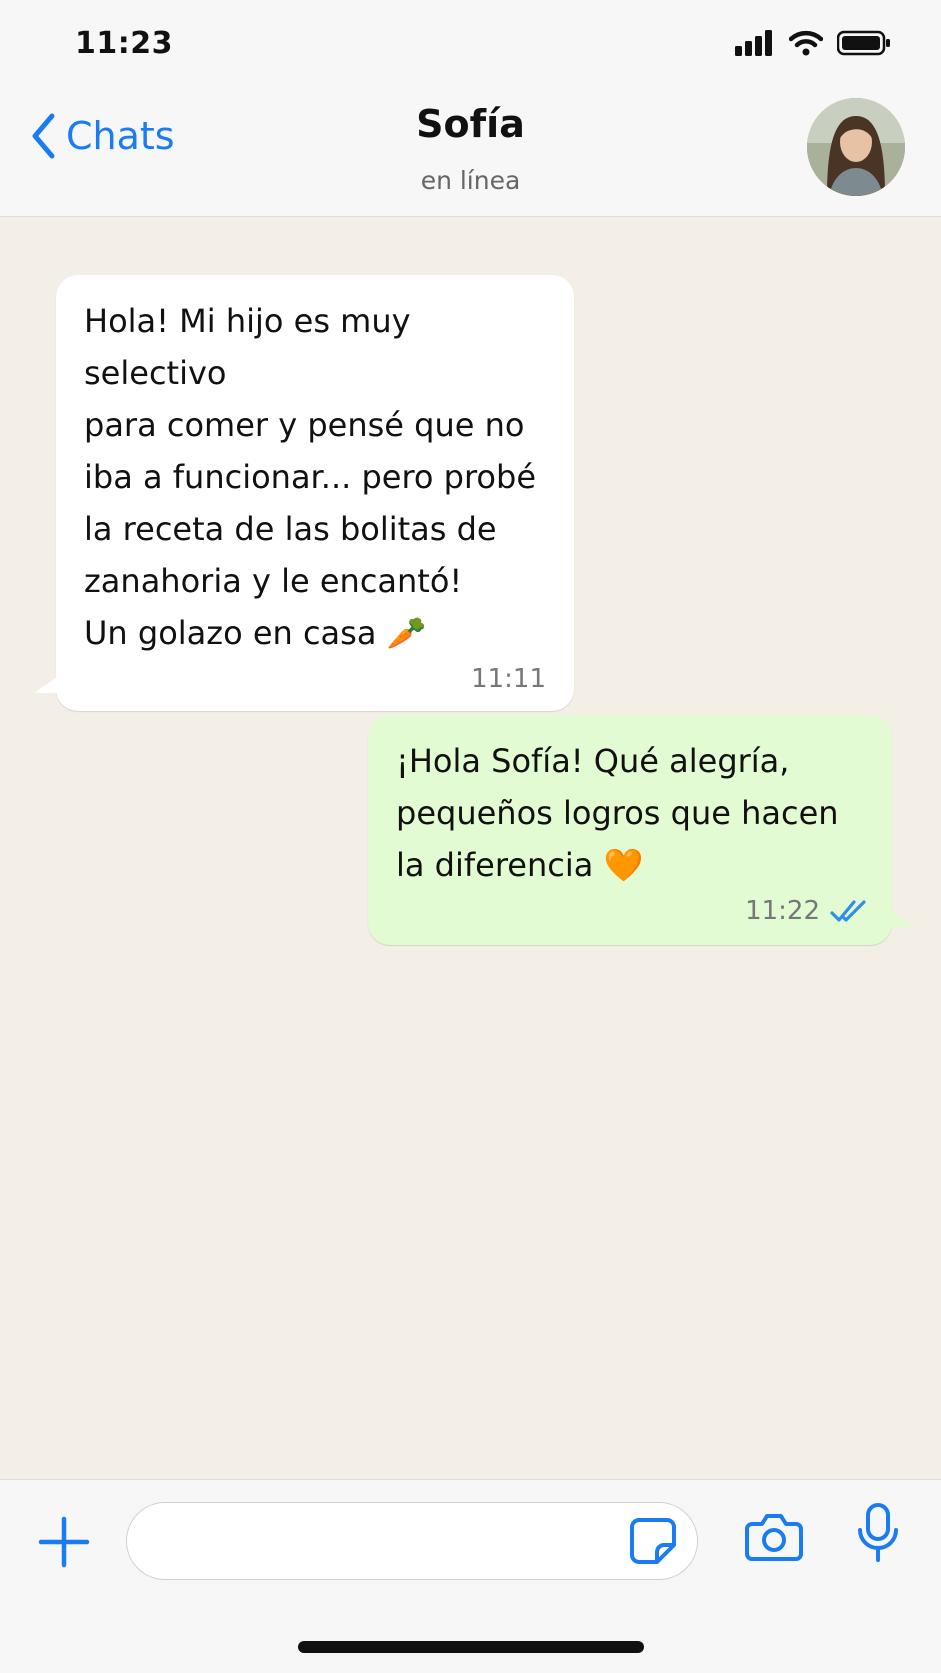 The width and height of the screenshot is (941, 1673). I want to click on contact-name: Sofía, so click(470, 124).